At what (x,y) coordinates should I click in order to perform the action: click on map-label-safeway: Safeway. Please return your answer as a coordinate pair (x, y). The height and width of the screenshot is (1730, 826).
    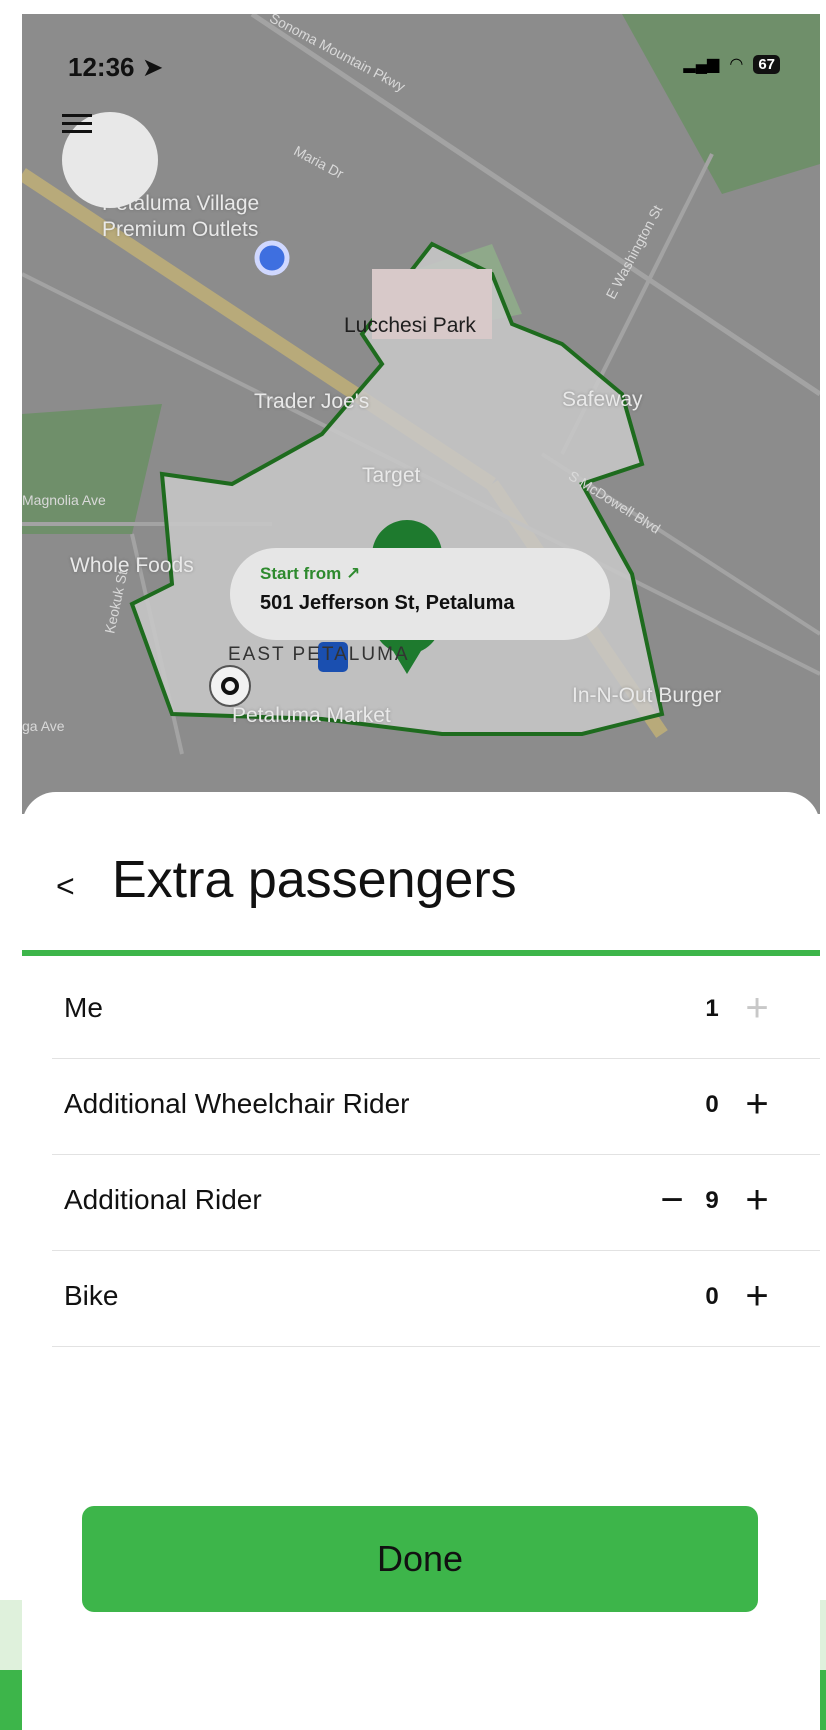
    Looking at the image, I should click on (602, 399).